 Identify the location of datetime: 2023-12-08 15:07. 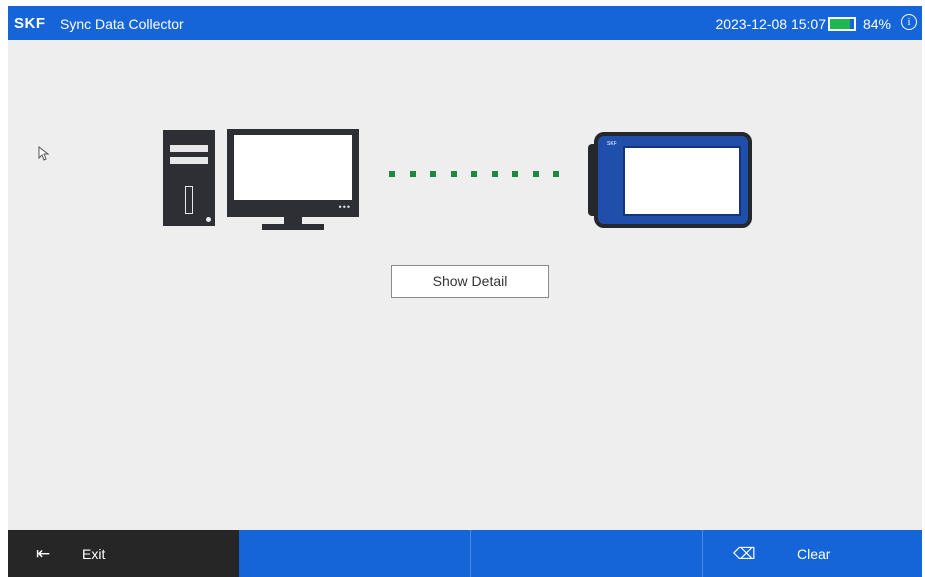
(770, 24).